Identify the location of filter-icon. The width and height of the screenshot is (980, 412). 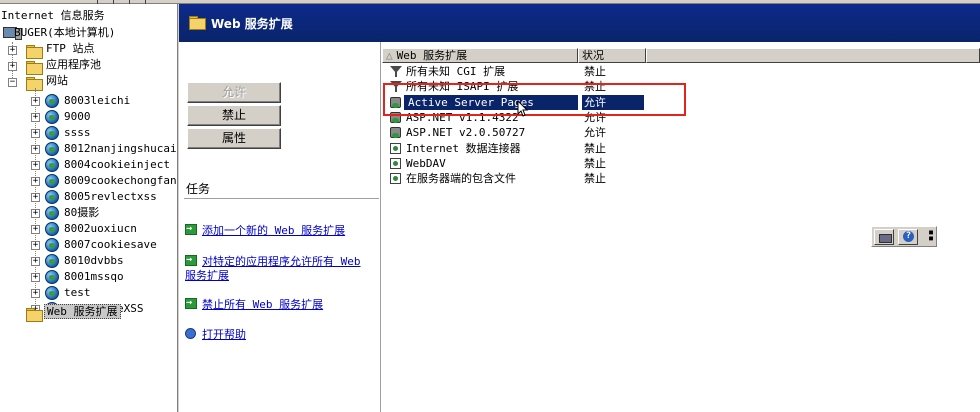
(396, 71).